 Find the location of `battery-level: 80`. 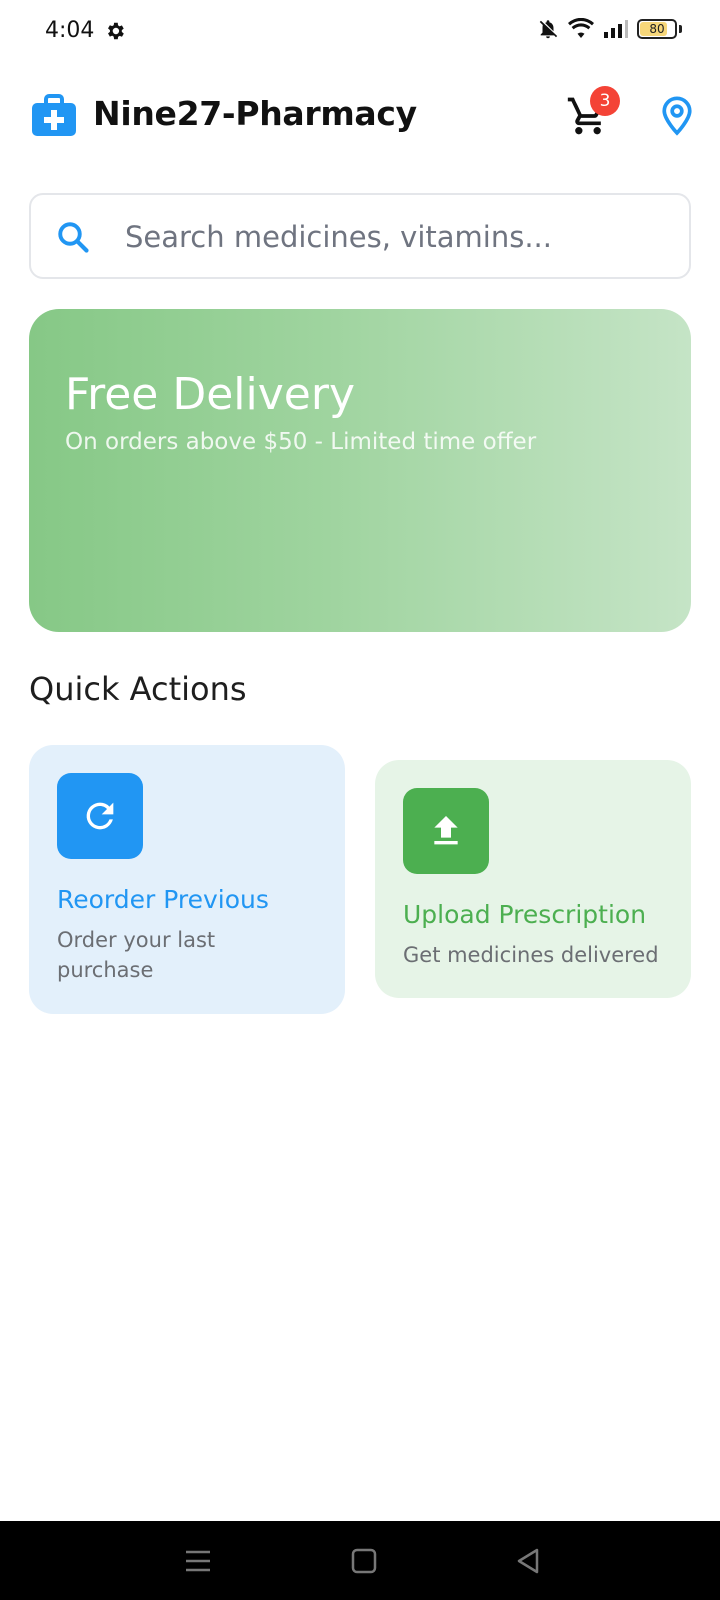

battery-level: 80 is located at coordinates (657, 29).